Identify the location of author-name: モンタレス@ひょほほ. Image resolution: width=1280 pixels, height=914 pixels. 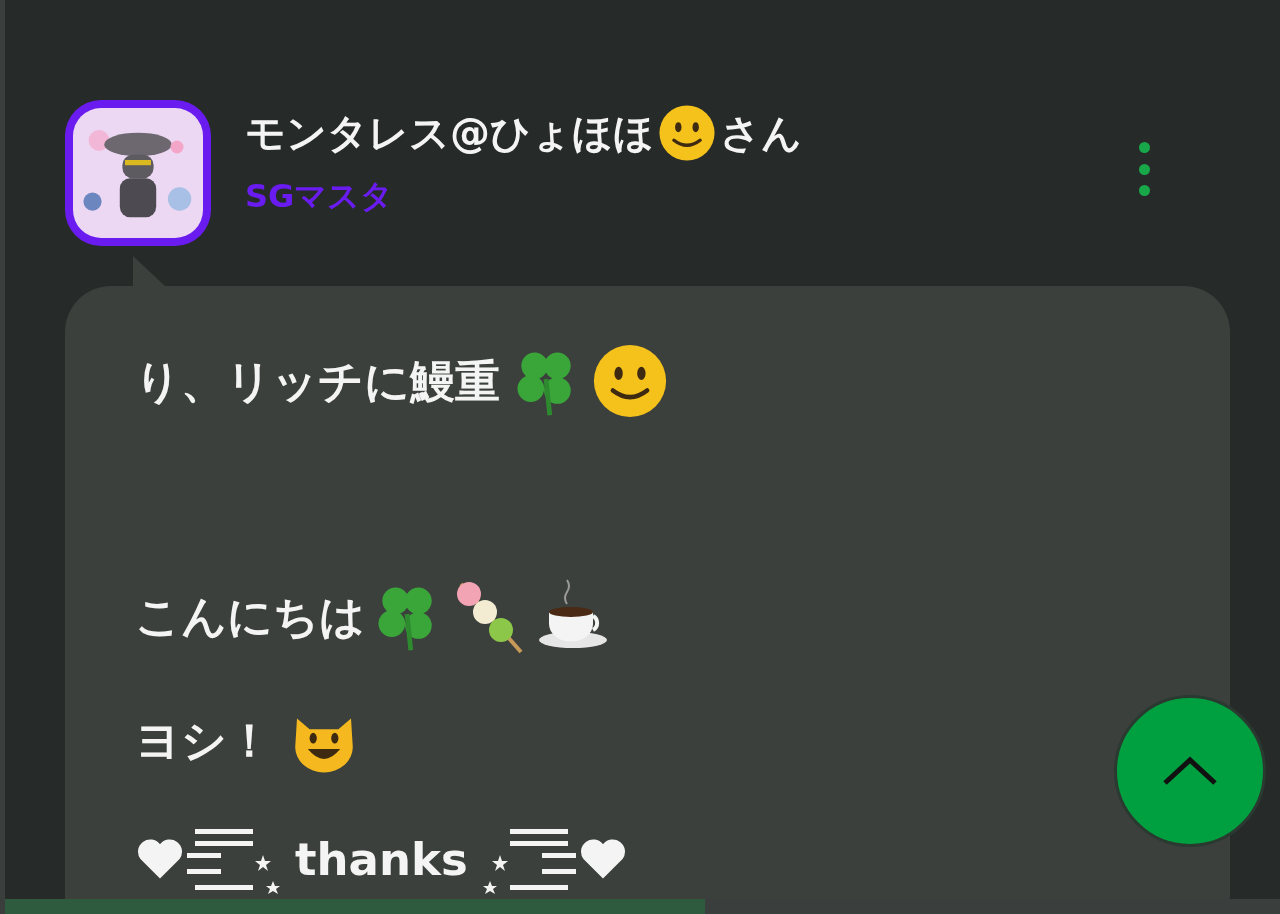
(449, 133).